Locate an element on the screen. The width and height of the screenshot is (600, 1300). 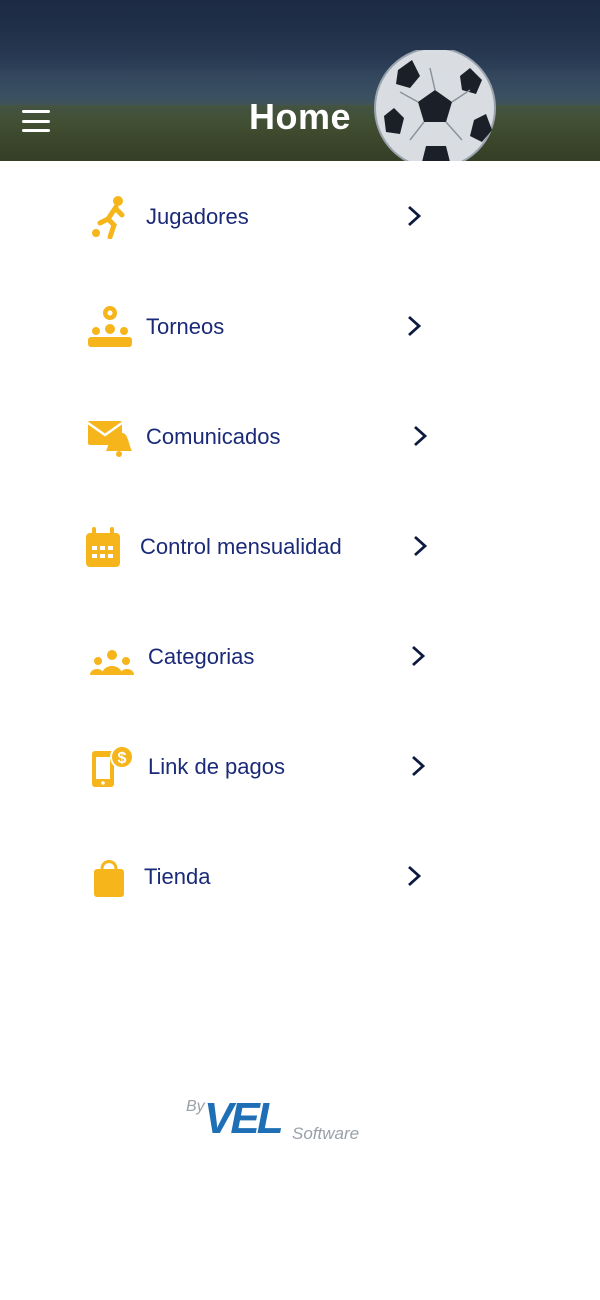
menu-item-label: Link de pagos is located at coordinates (216, 766).